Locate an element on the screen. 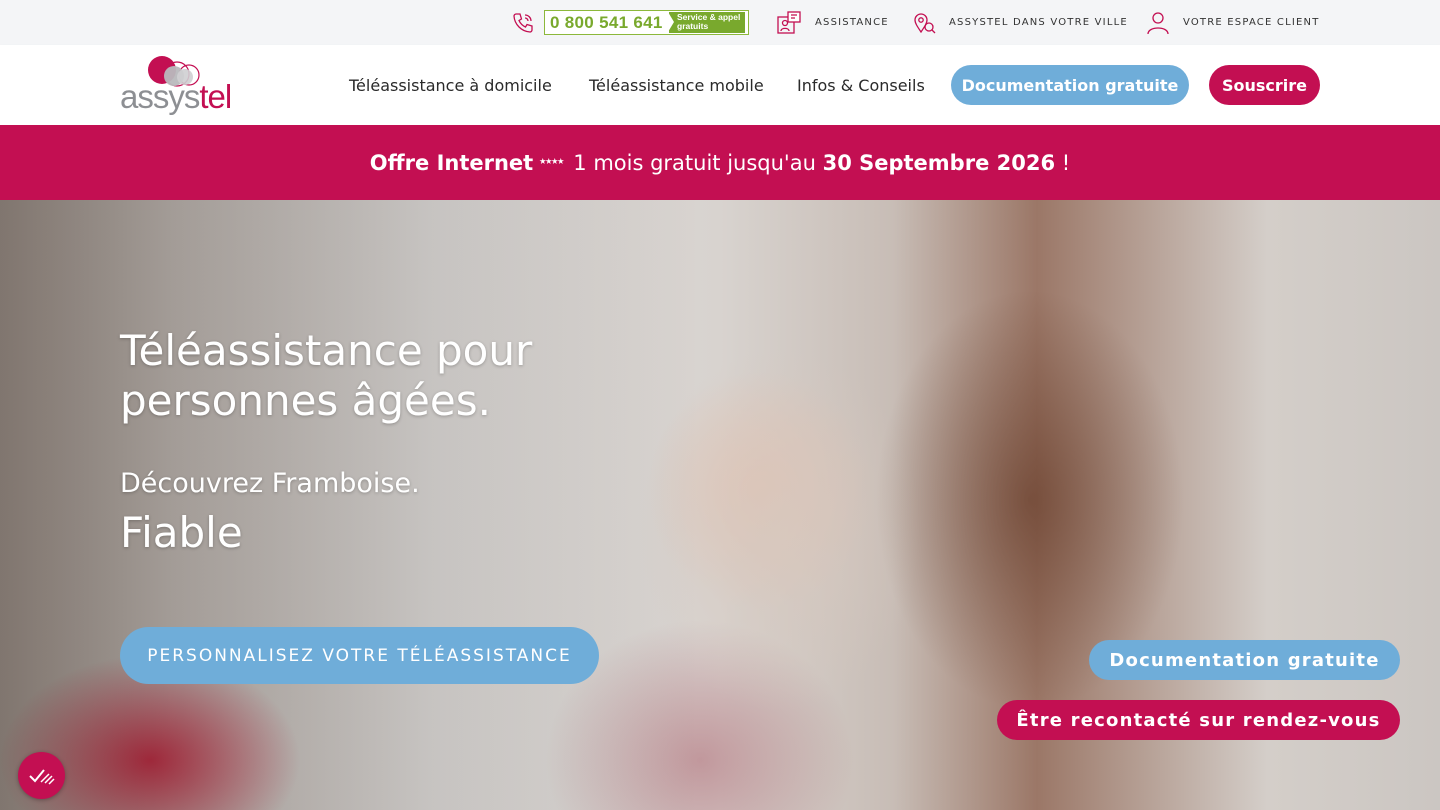 This screenshot has height=810, width=1440. personalize-teleassistance-button: PERSONNALISEZ VOTRE TÉLÉASSISTANCE is located at coordinates (359, 655).